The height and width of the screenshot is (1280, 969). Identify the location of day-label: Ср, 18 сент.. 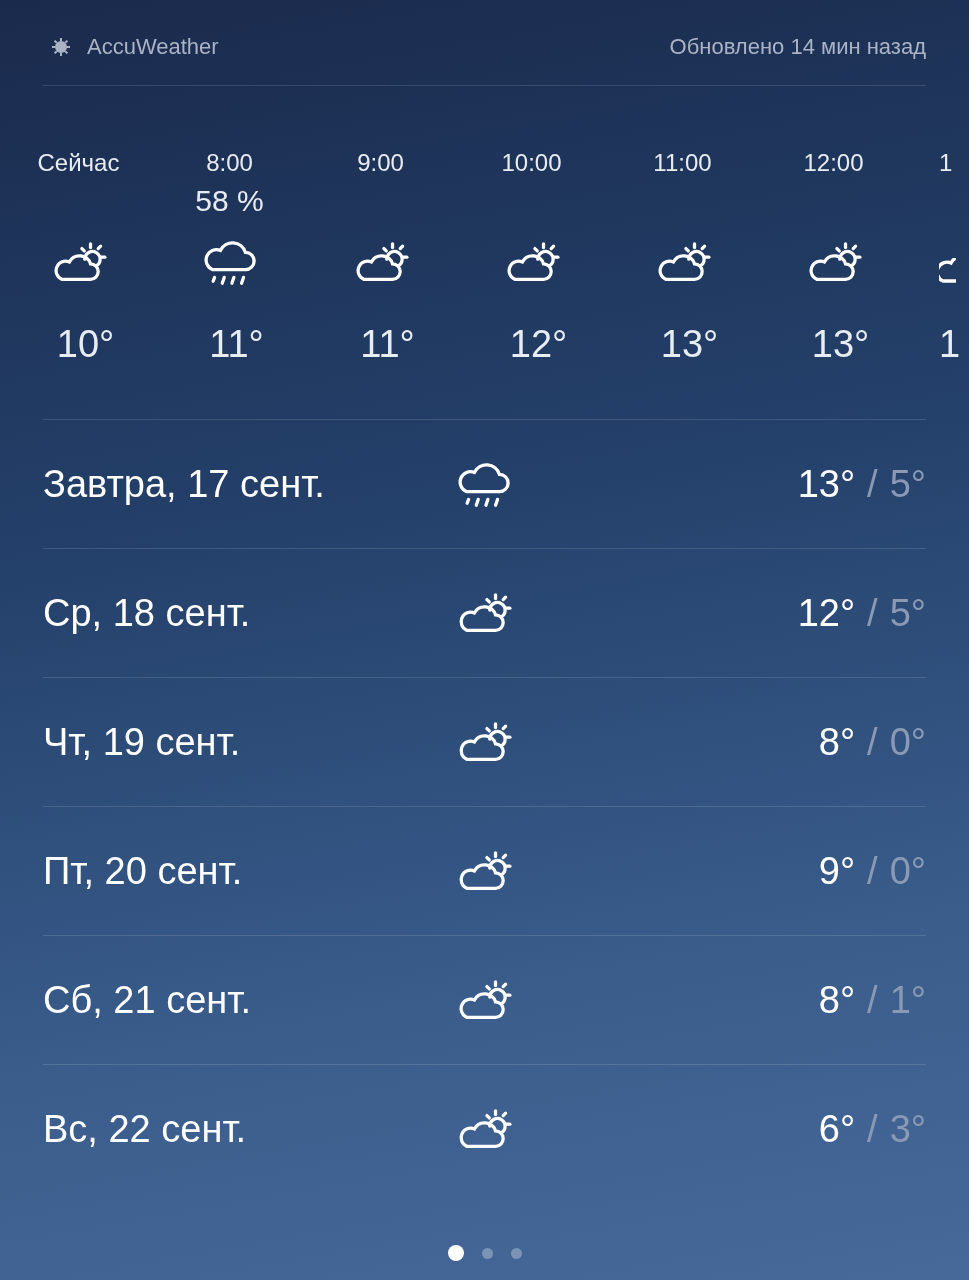
(147, 613).